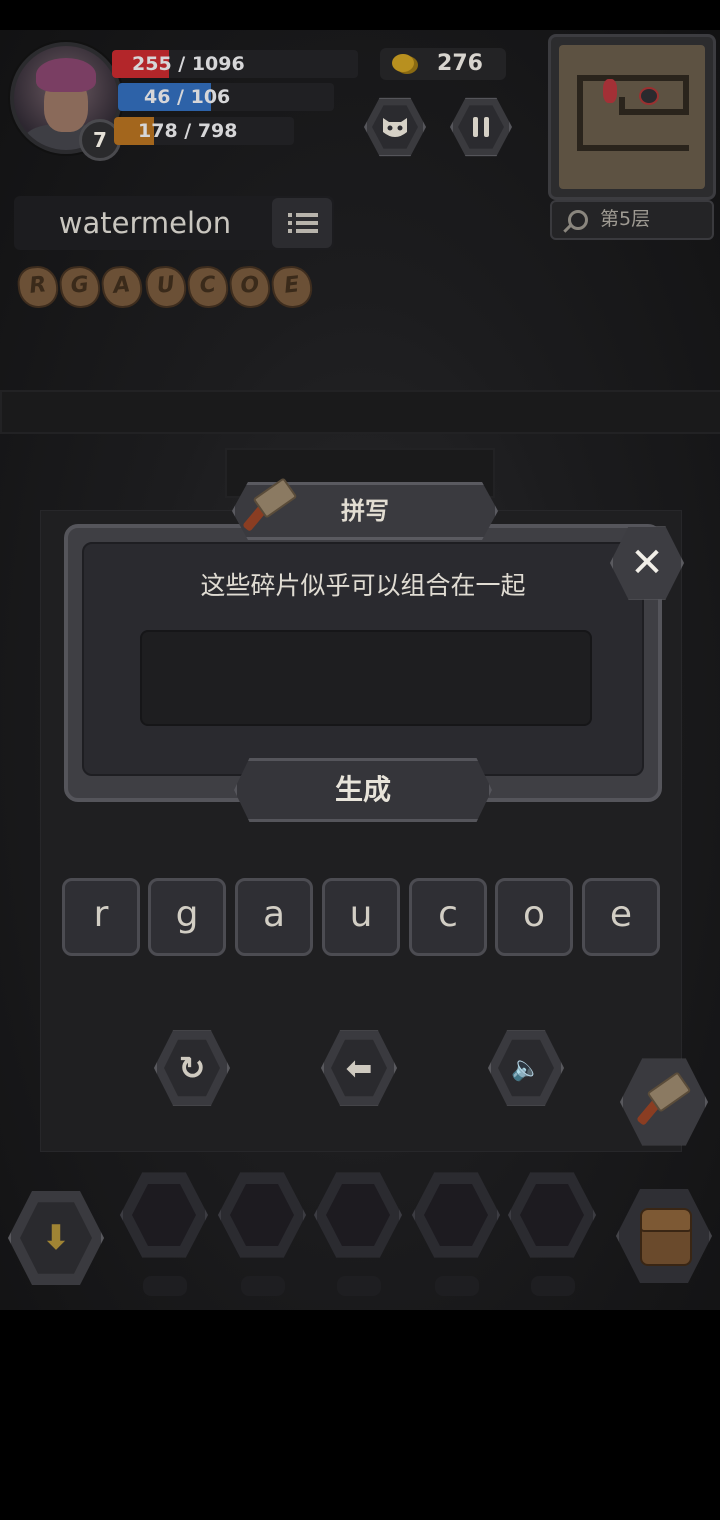 Image resolution: width=720 pixels, height=1520 pixels. I want to click on reset-button: ↻, so click(192, 1068).